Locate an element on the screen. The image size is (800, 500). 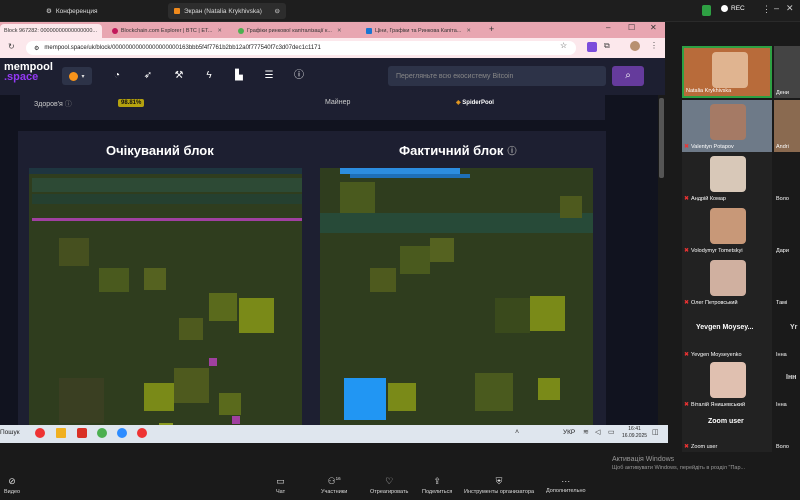
share-button: ⇪ Поделиться is located at coordinates (437, 485).